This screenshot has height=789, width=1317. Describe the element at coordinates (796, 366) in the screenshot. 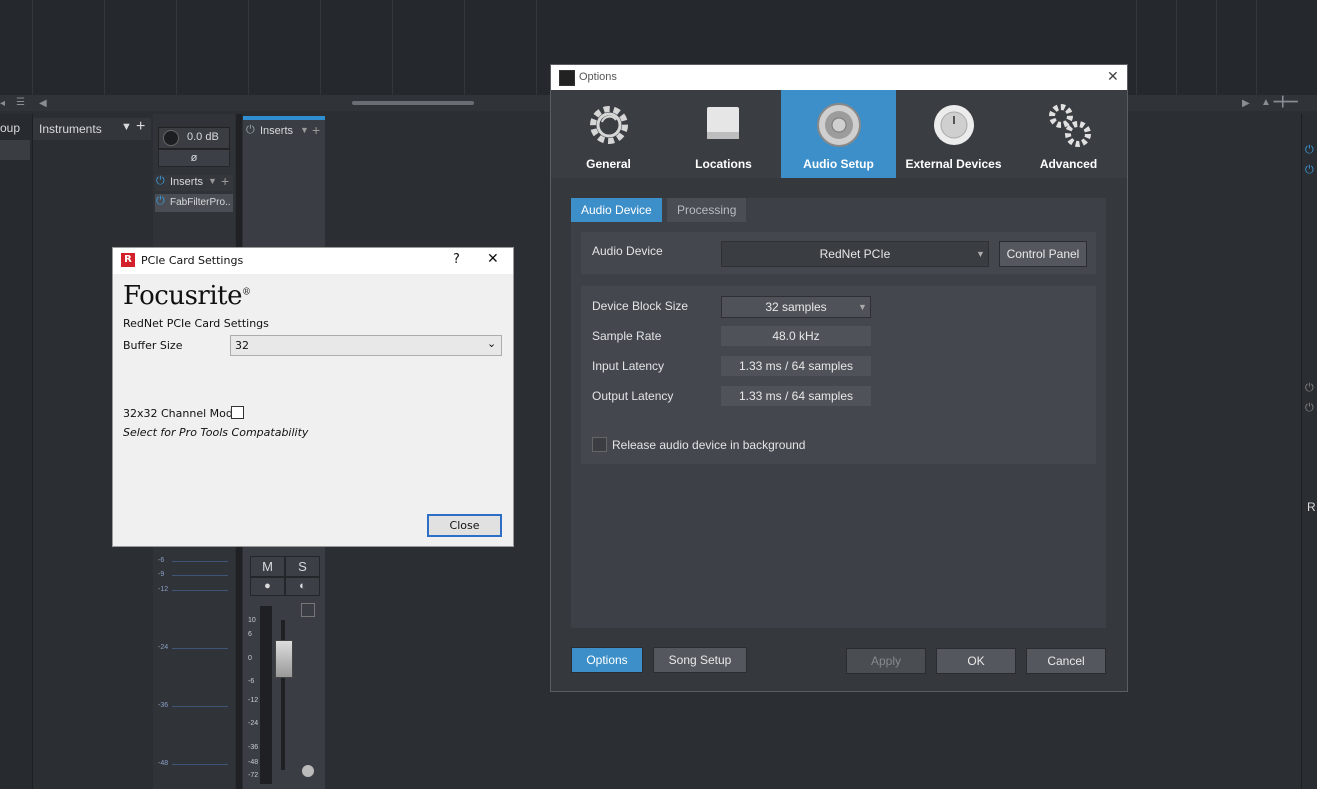

I see `input-latency-value: 1.33 ms / 64 samples` at that location.